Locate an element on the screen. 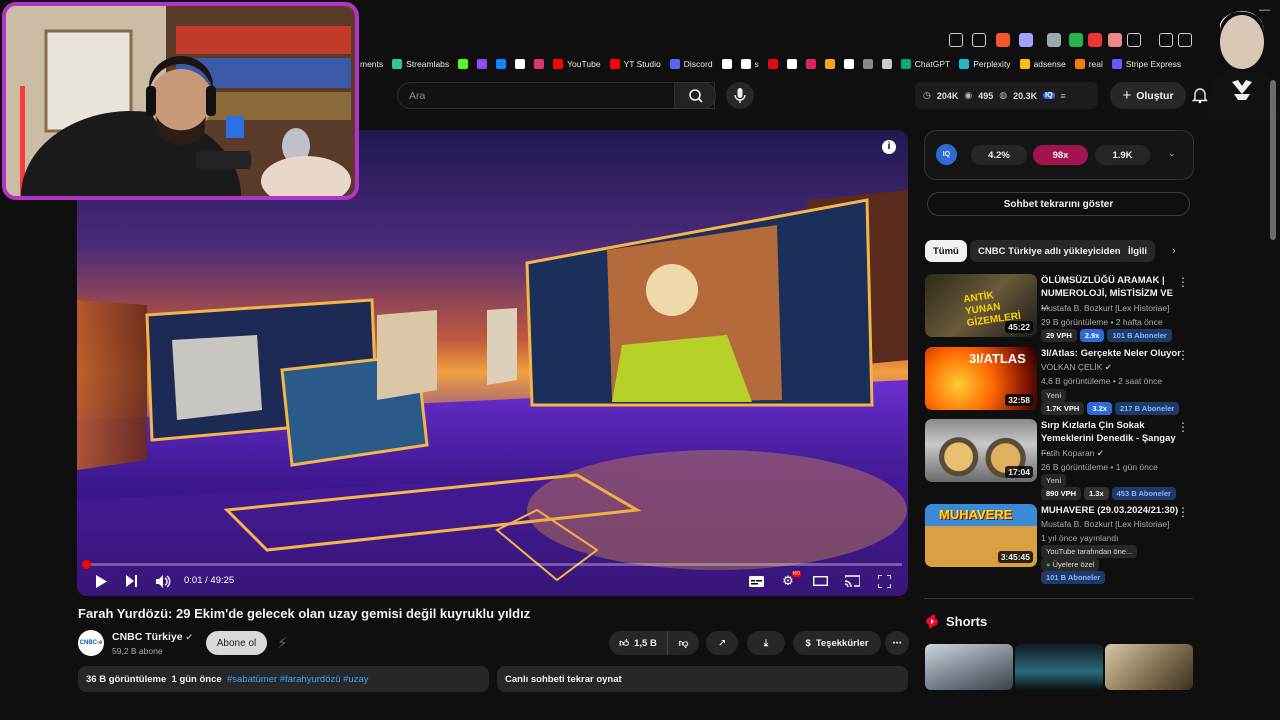 The width and height of the screenshot is (1280, 720). hashtags: #sabatümer #farahyurdözü #uzay is located at coordinates (298, 679).